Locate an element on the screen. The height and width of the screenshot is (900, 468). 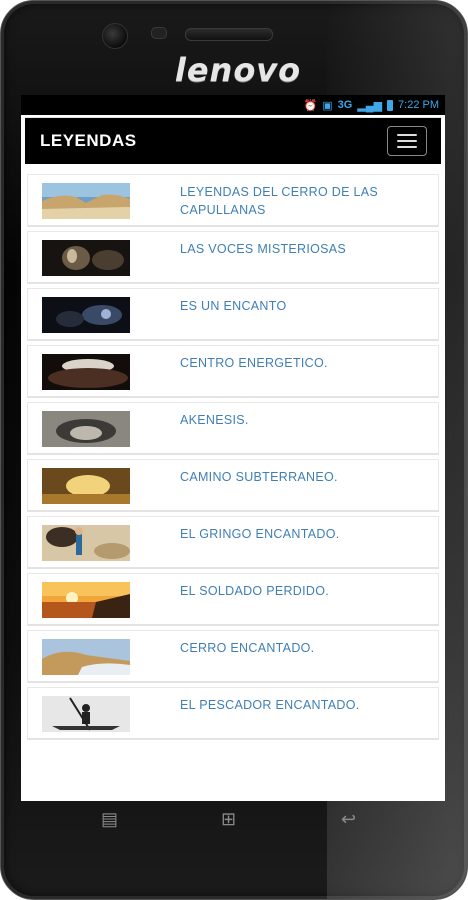
network-type: 3G is located at coordinates (345, 105).